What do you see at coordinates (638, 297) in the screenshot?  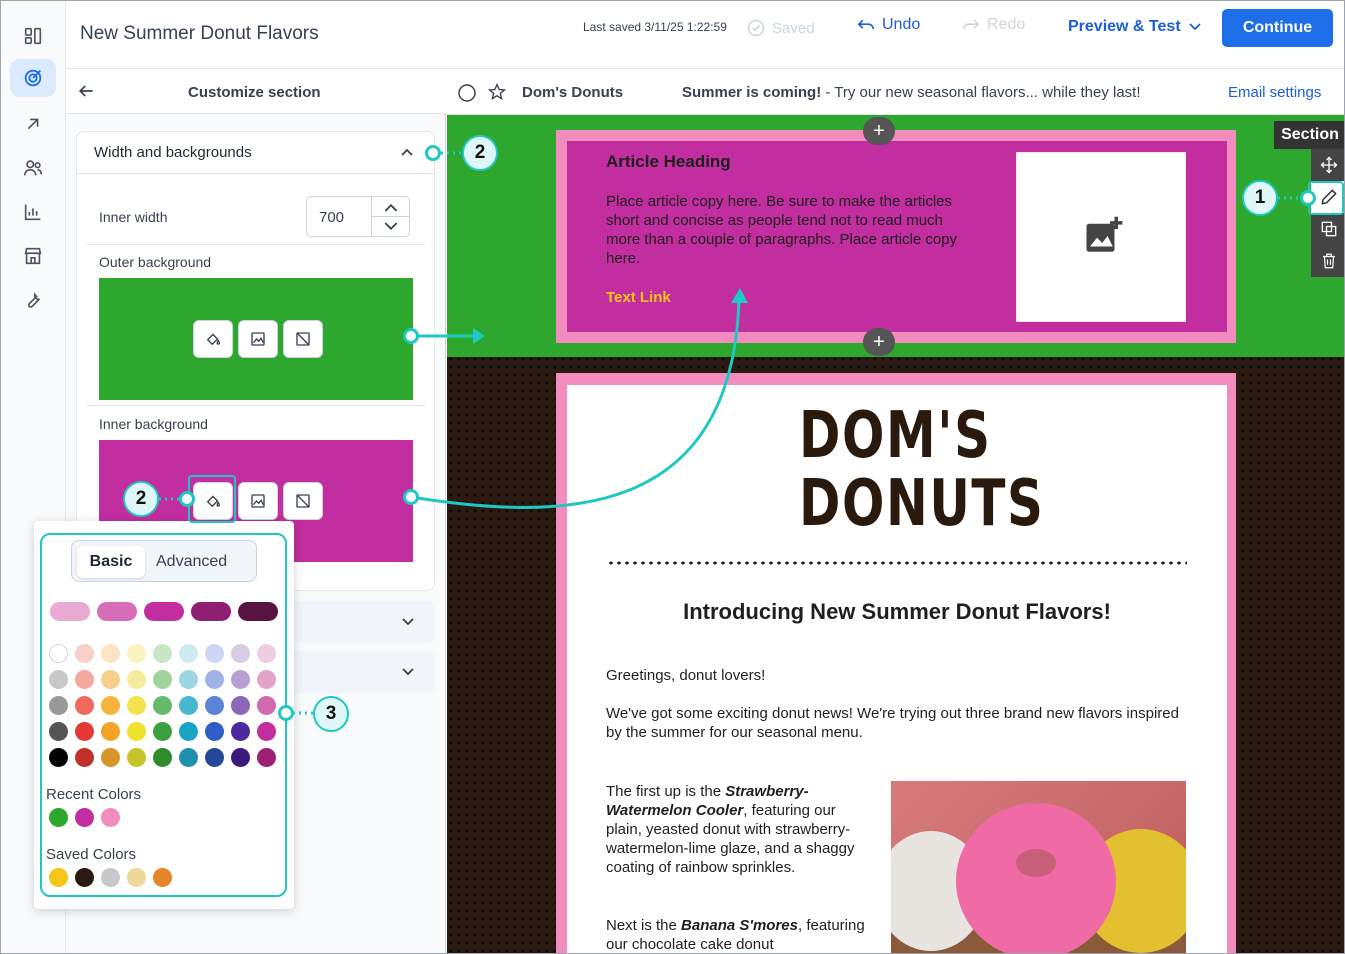 I see `article-text-link: Text Link` at bounding box center [638, 297].